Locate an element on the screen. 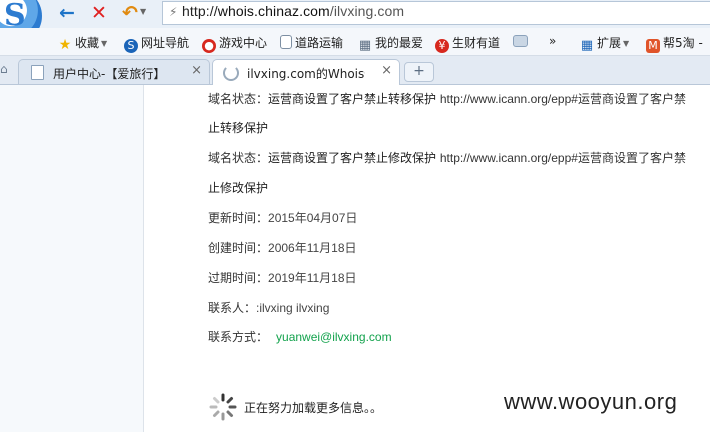  loading-spinner-icon is located at coordinates (223, 407).